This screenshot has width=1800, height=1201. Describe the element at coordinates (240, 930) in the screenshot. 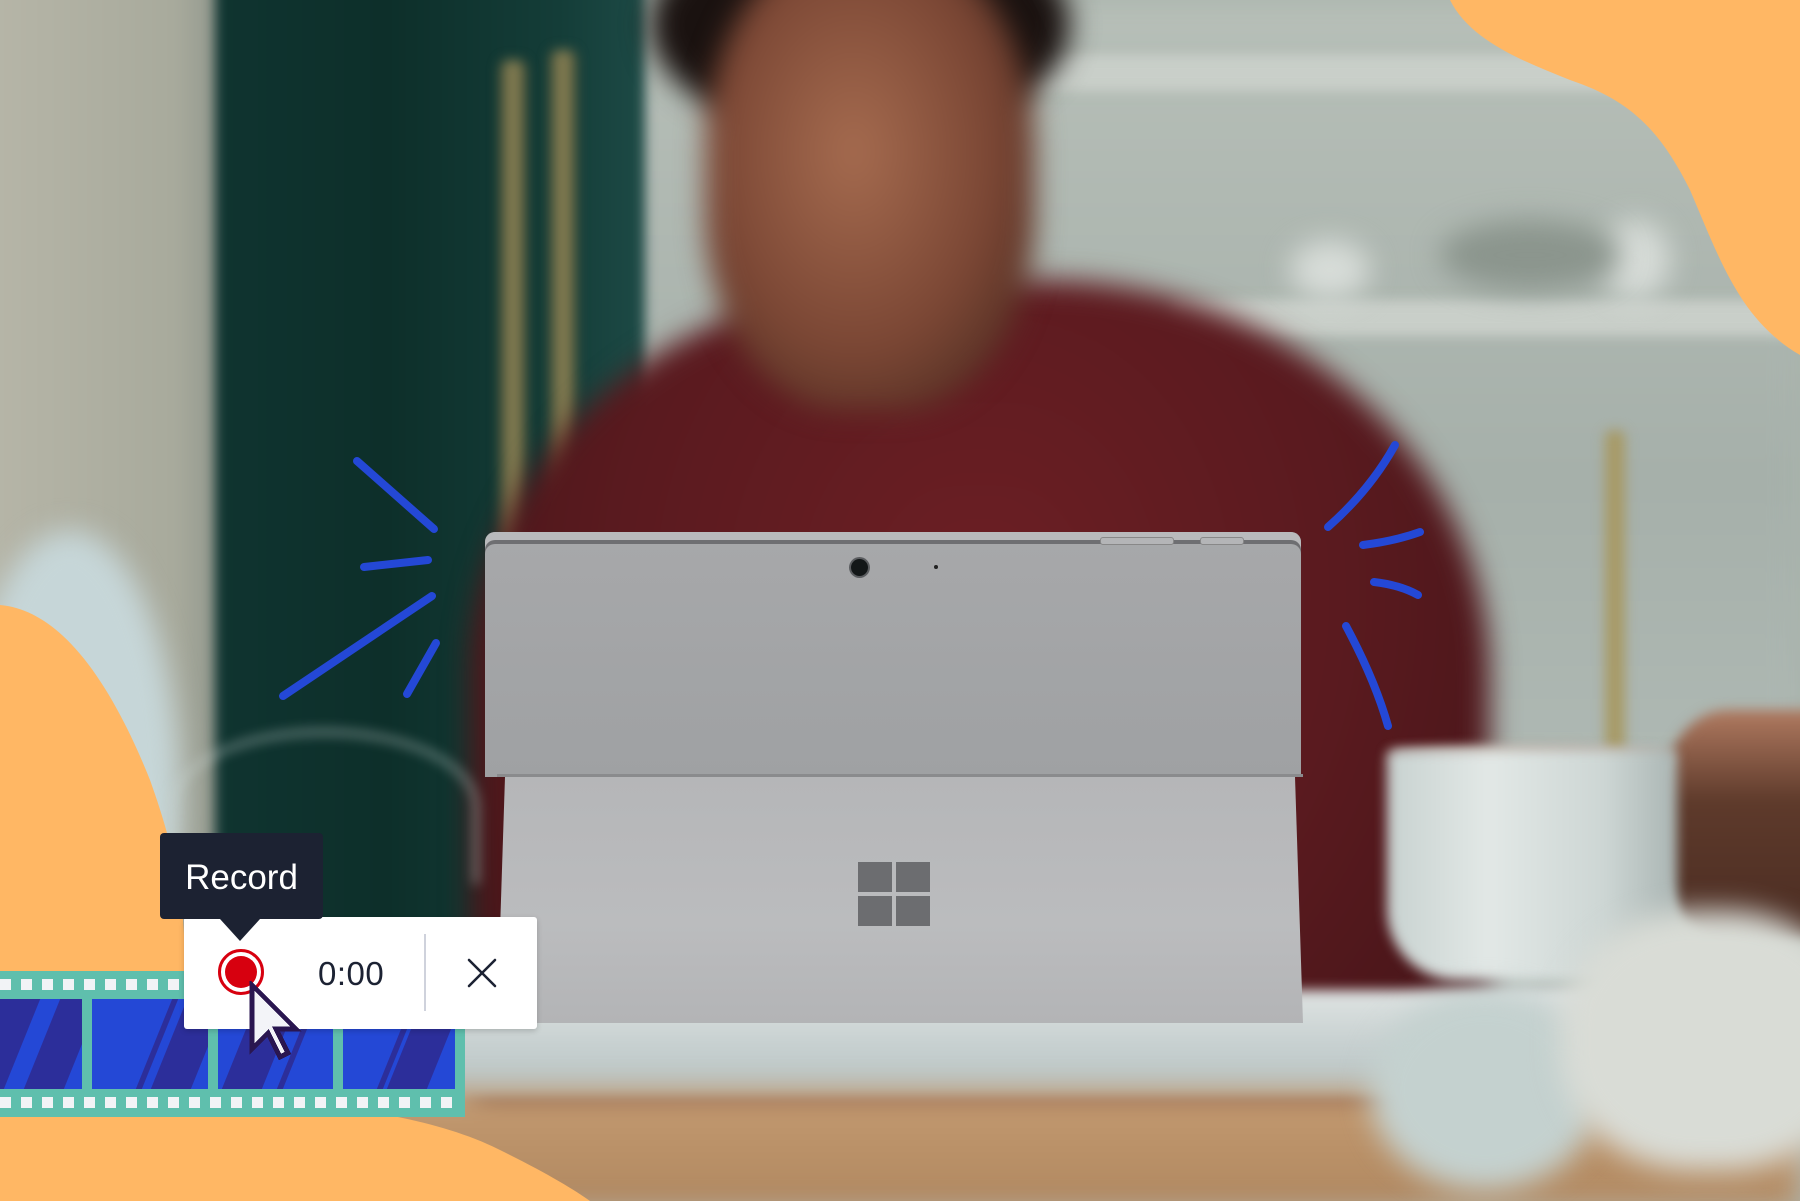

I see `tooltip-arrow` at that location.